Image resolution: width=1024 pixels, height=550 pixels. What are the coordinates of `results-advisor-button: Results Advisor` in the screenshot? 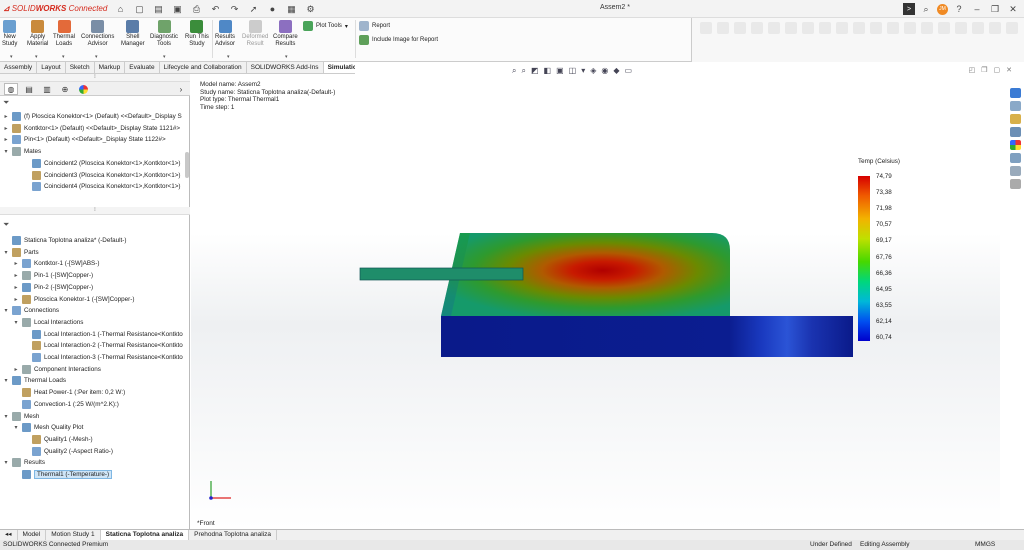 It's located at (225, 33).